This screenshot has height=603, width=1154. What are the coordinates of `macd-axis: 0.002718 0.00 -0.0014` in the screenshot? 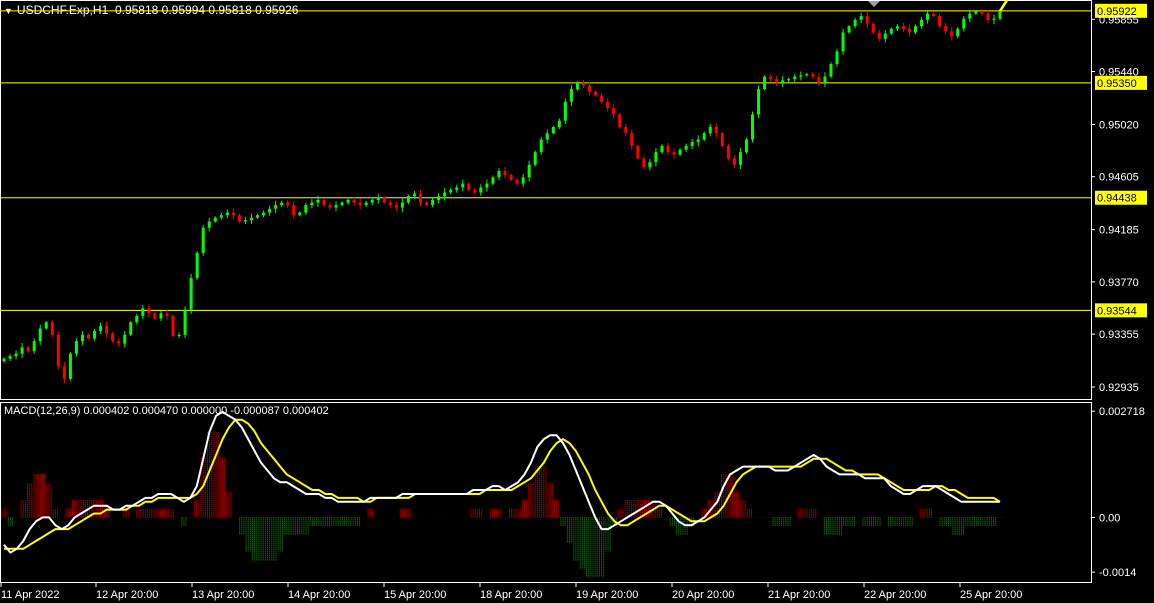 It's located at (1118, 492).